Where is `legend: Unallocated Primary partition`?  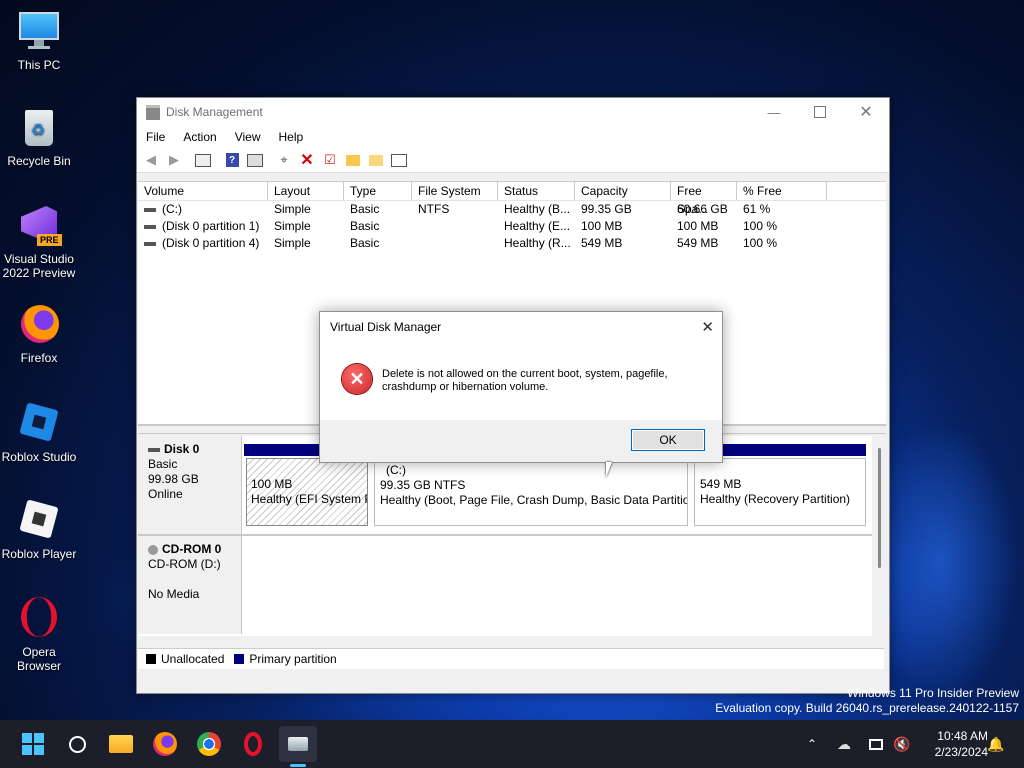
legend: Unallocated Primary partition is located at coordinates (511, 658).